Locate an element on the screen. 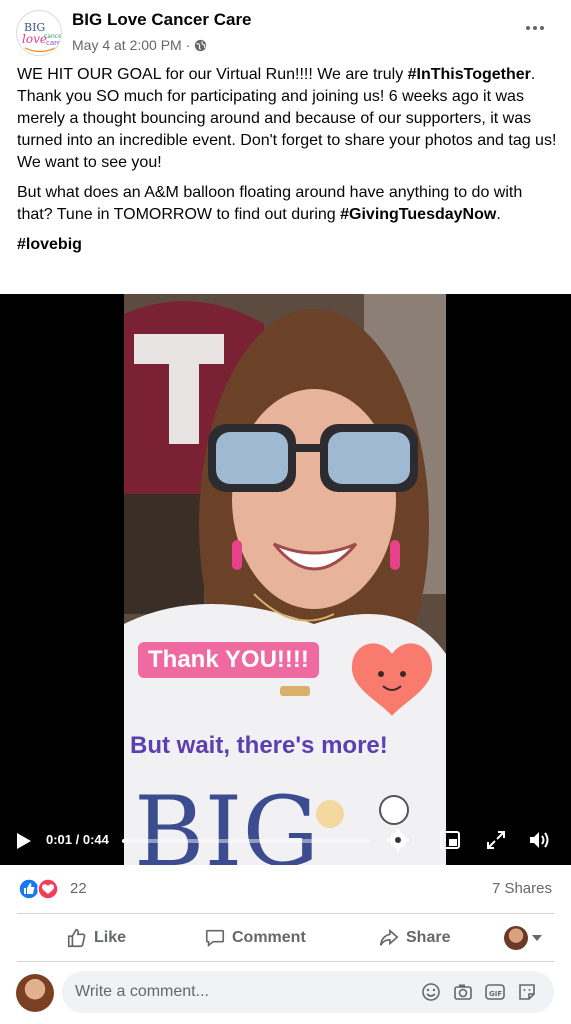 This screenshot has height=1024, width=571. shares-count: 7 Shares is located at coordinates (522, 888).